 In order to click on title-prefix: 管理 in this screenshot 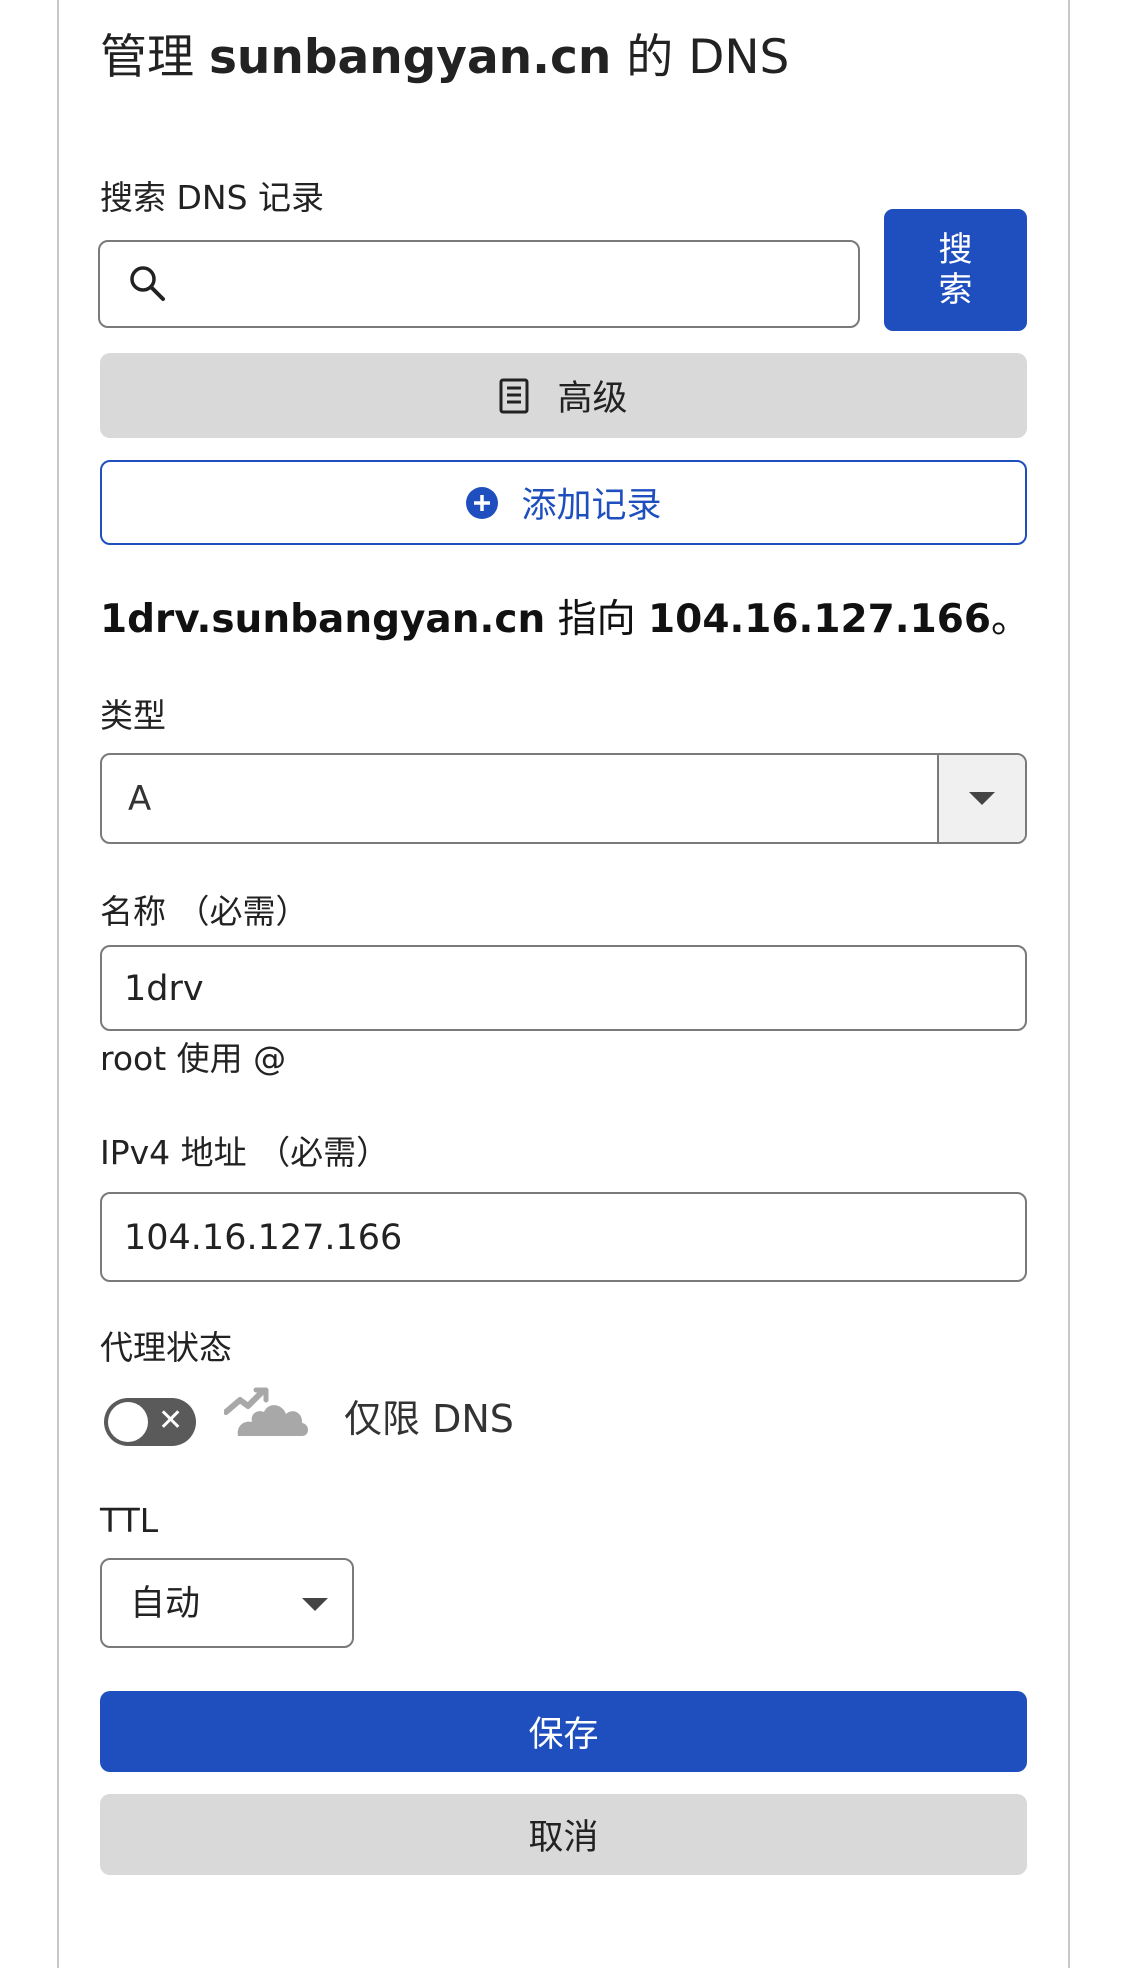, I will do `click(147, 57)`.